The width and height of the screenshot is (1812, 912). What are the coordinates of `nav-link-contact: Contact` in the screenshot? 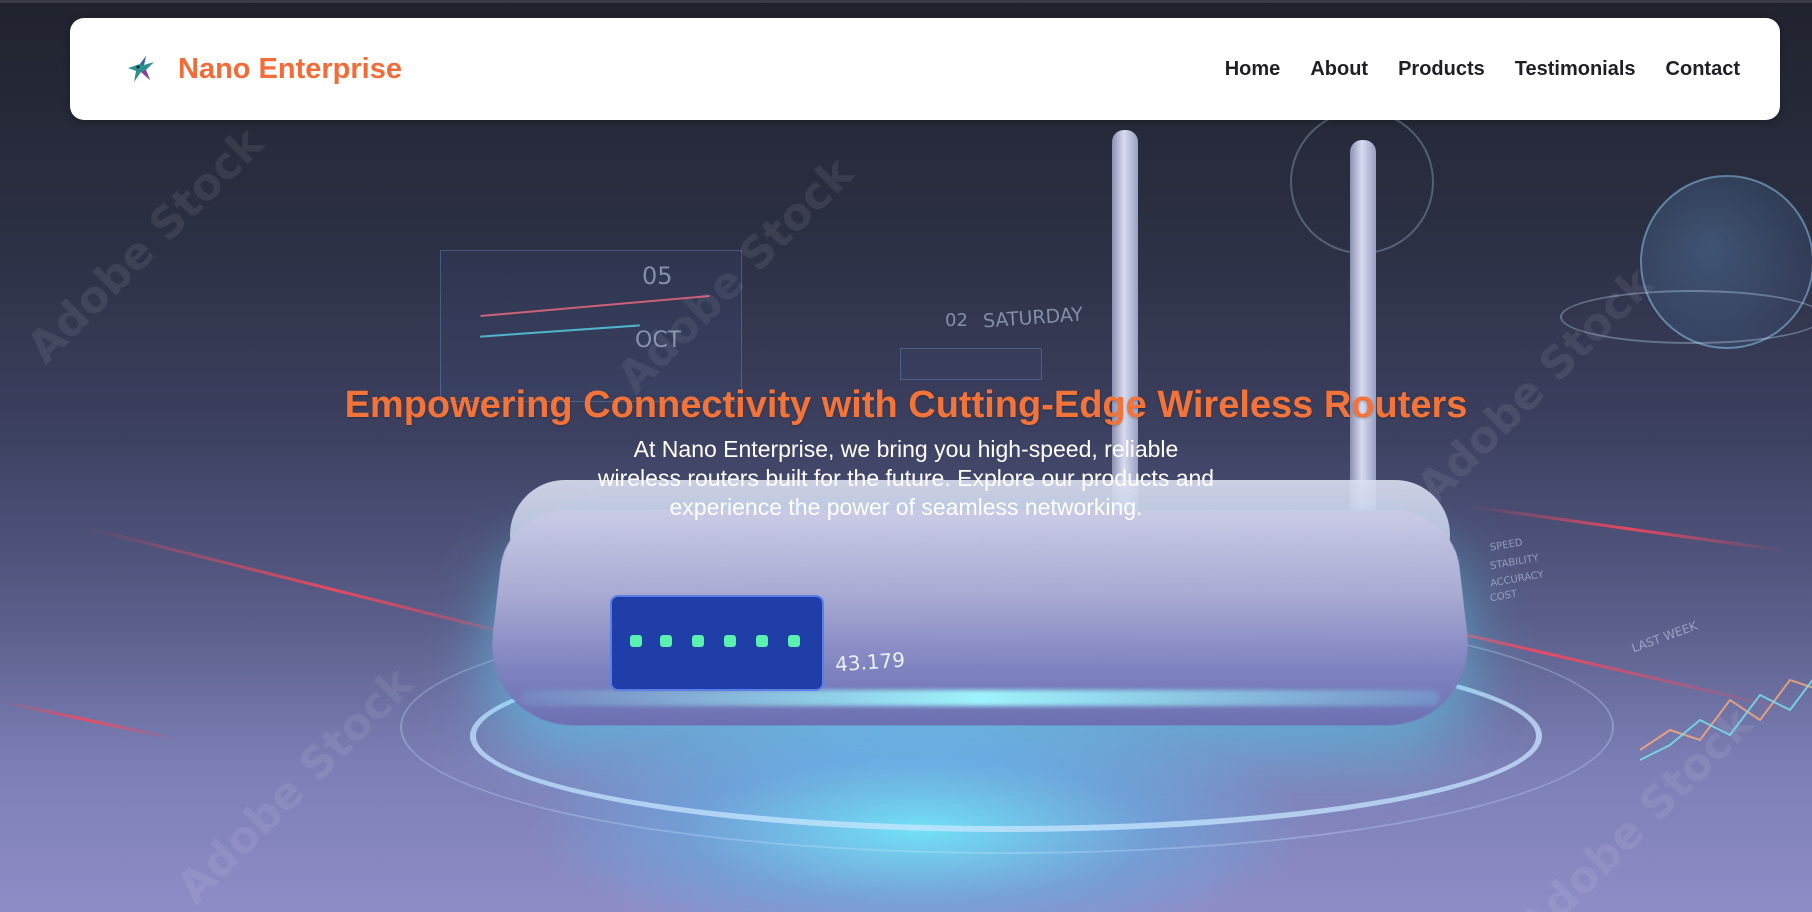 It's located at (1703, 69).